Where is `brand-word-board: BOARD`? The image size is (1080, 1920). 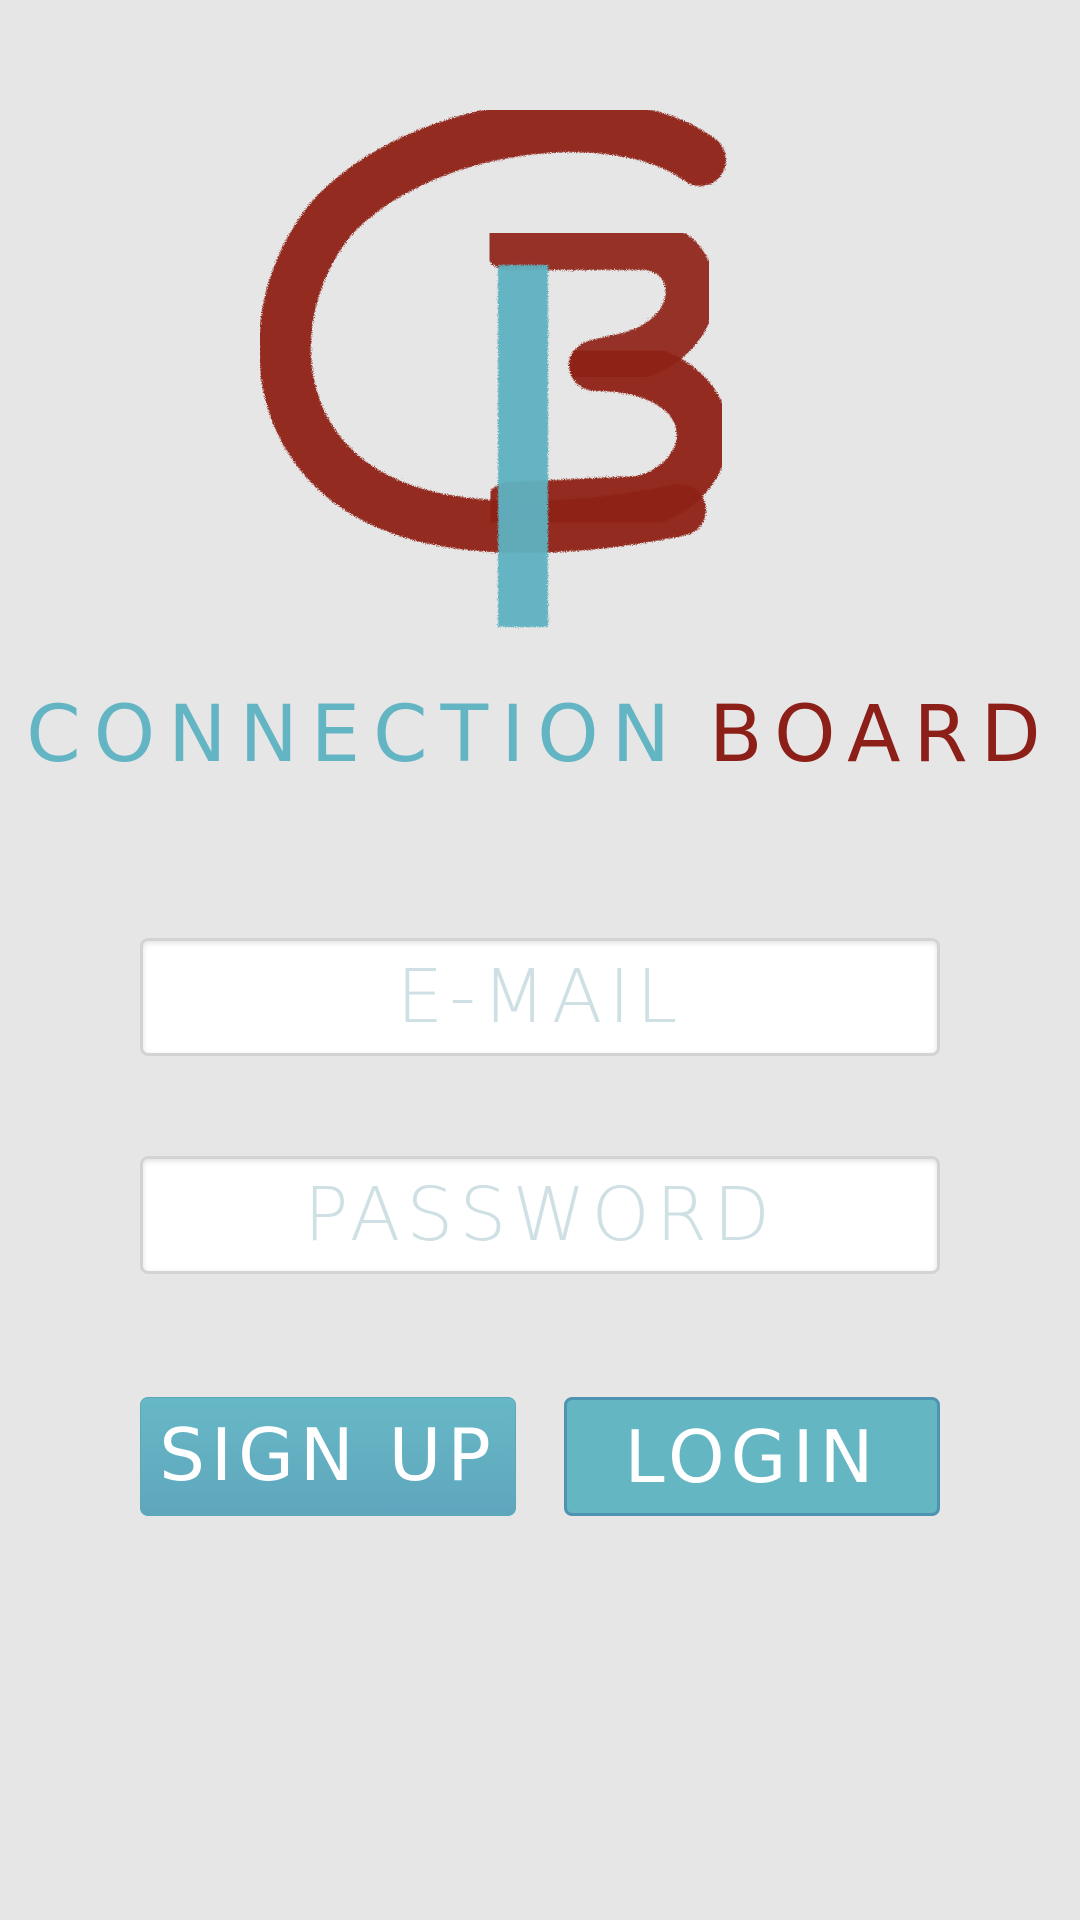 brand-word-board: BOARD is located at coordinates (881, 735).